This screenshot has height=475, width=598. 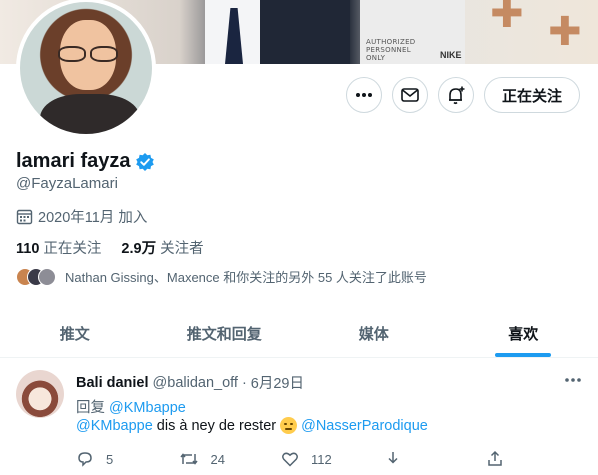 I want to click on retweet-button: 24, so click(x=209, y=459).